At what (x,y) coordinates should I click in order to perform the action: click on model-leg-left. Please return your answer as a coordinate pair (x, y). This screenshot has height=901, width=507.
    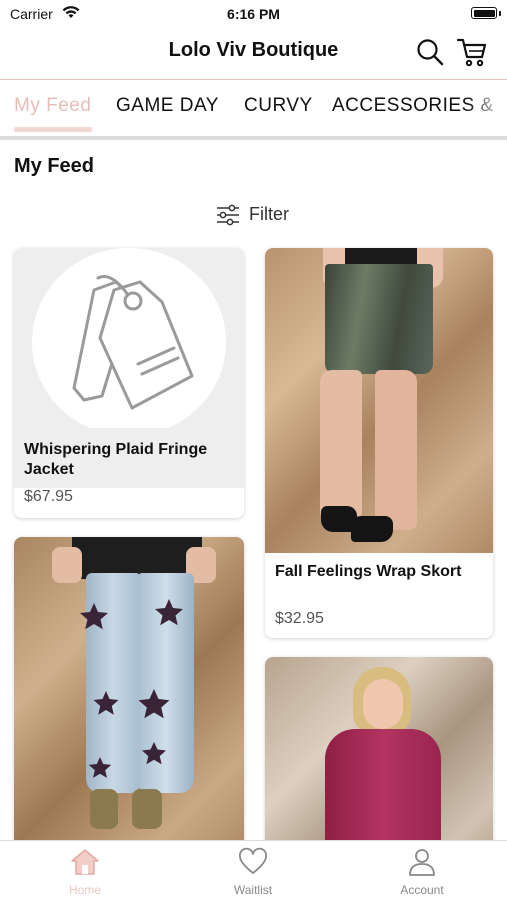
    Looking at the image, I should click on (341, 445).